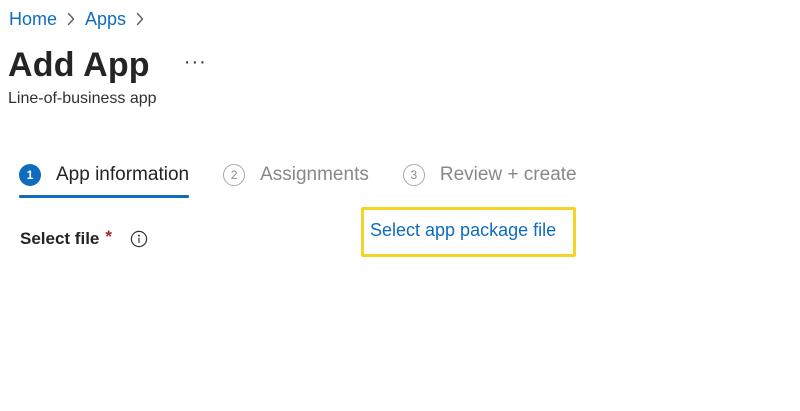 This screenshot has height=411, width=800. I want to click on step-number-badge: 1, so click(30, 175).